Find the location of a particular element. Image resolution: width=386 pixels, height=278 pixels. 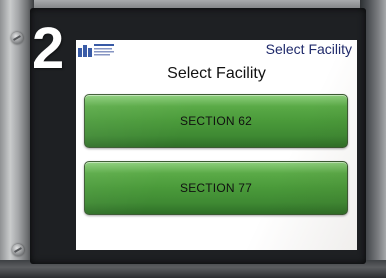

step-number: 2 is located at coordinates (48, 48).